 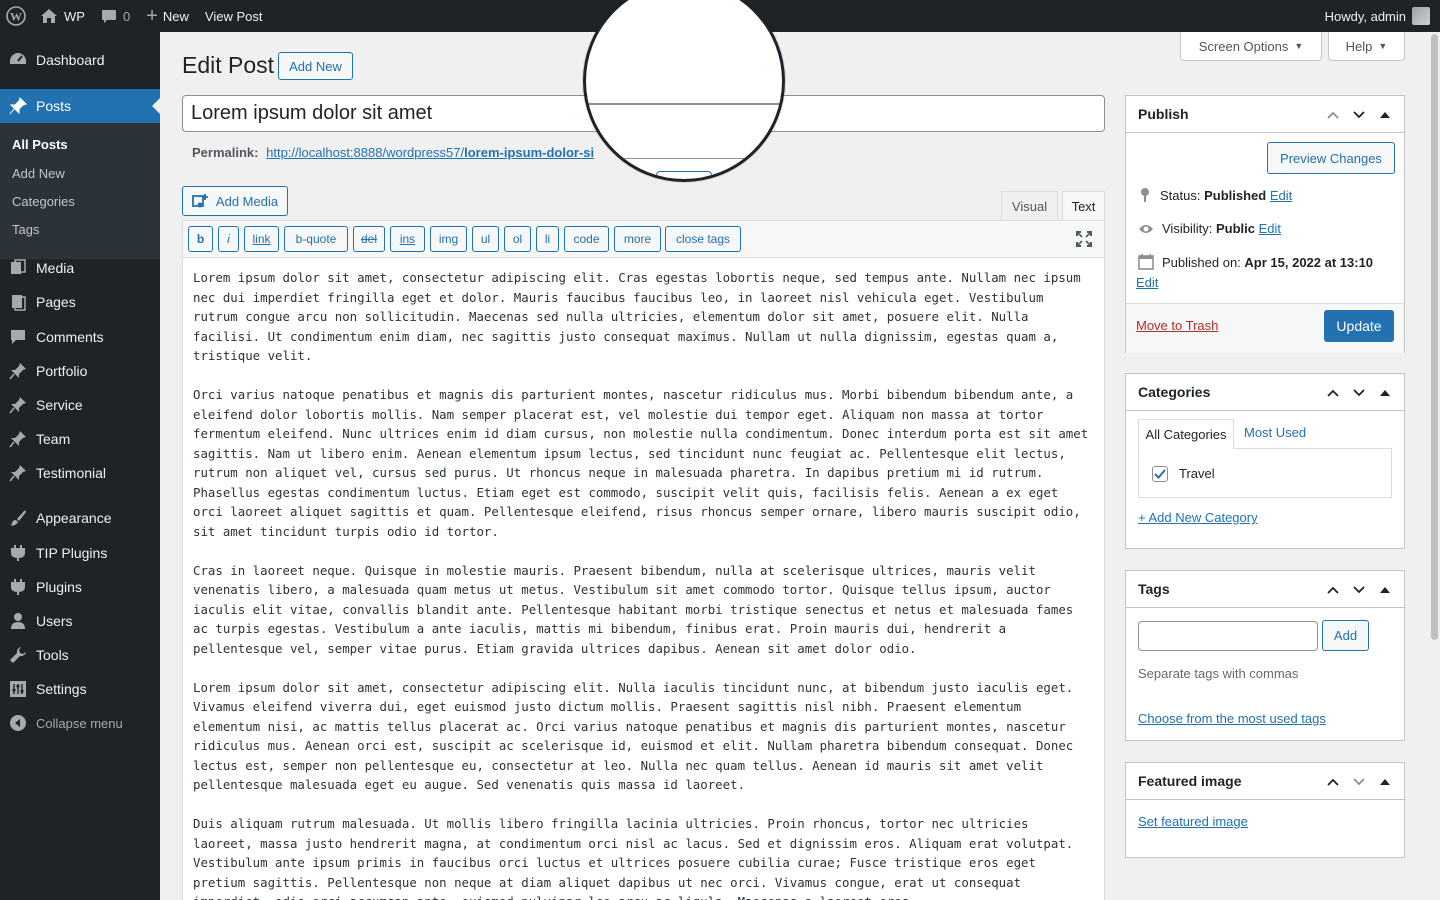 What do you see at coordinates (80, 60) in the screenshot?
I see `menu-dashboard: Dashboard` at bounding box center [80, 60].